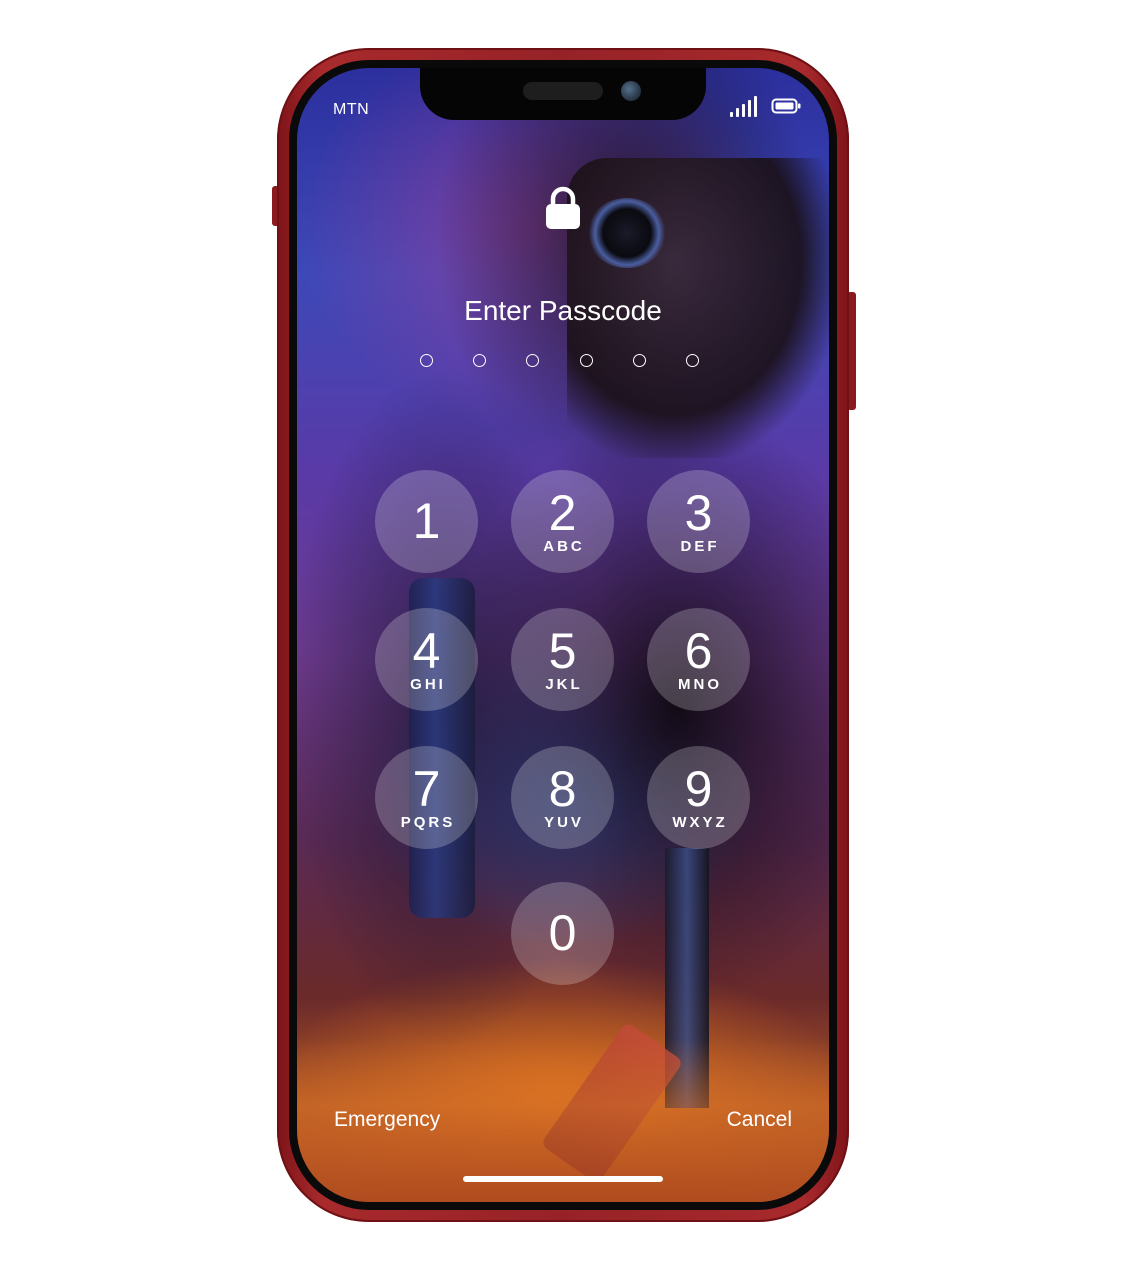  I want to click on key-letters: MNO, so click(700, 684).